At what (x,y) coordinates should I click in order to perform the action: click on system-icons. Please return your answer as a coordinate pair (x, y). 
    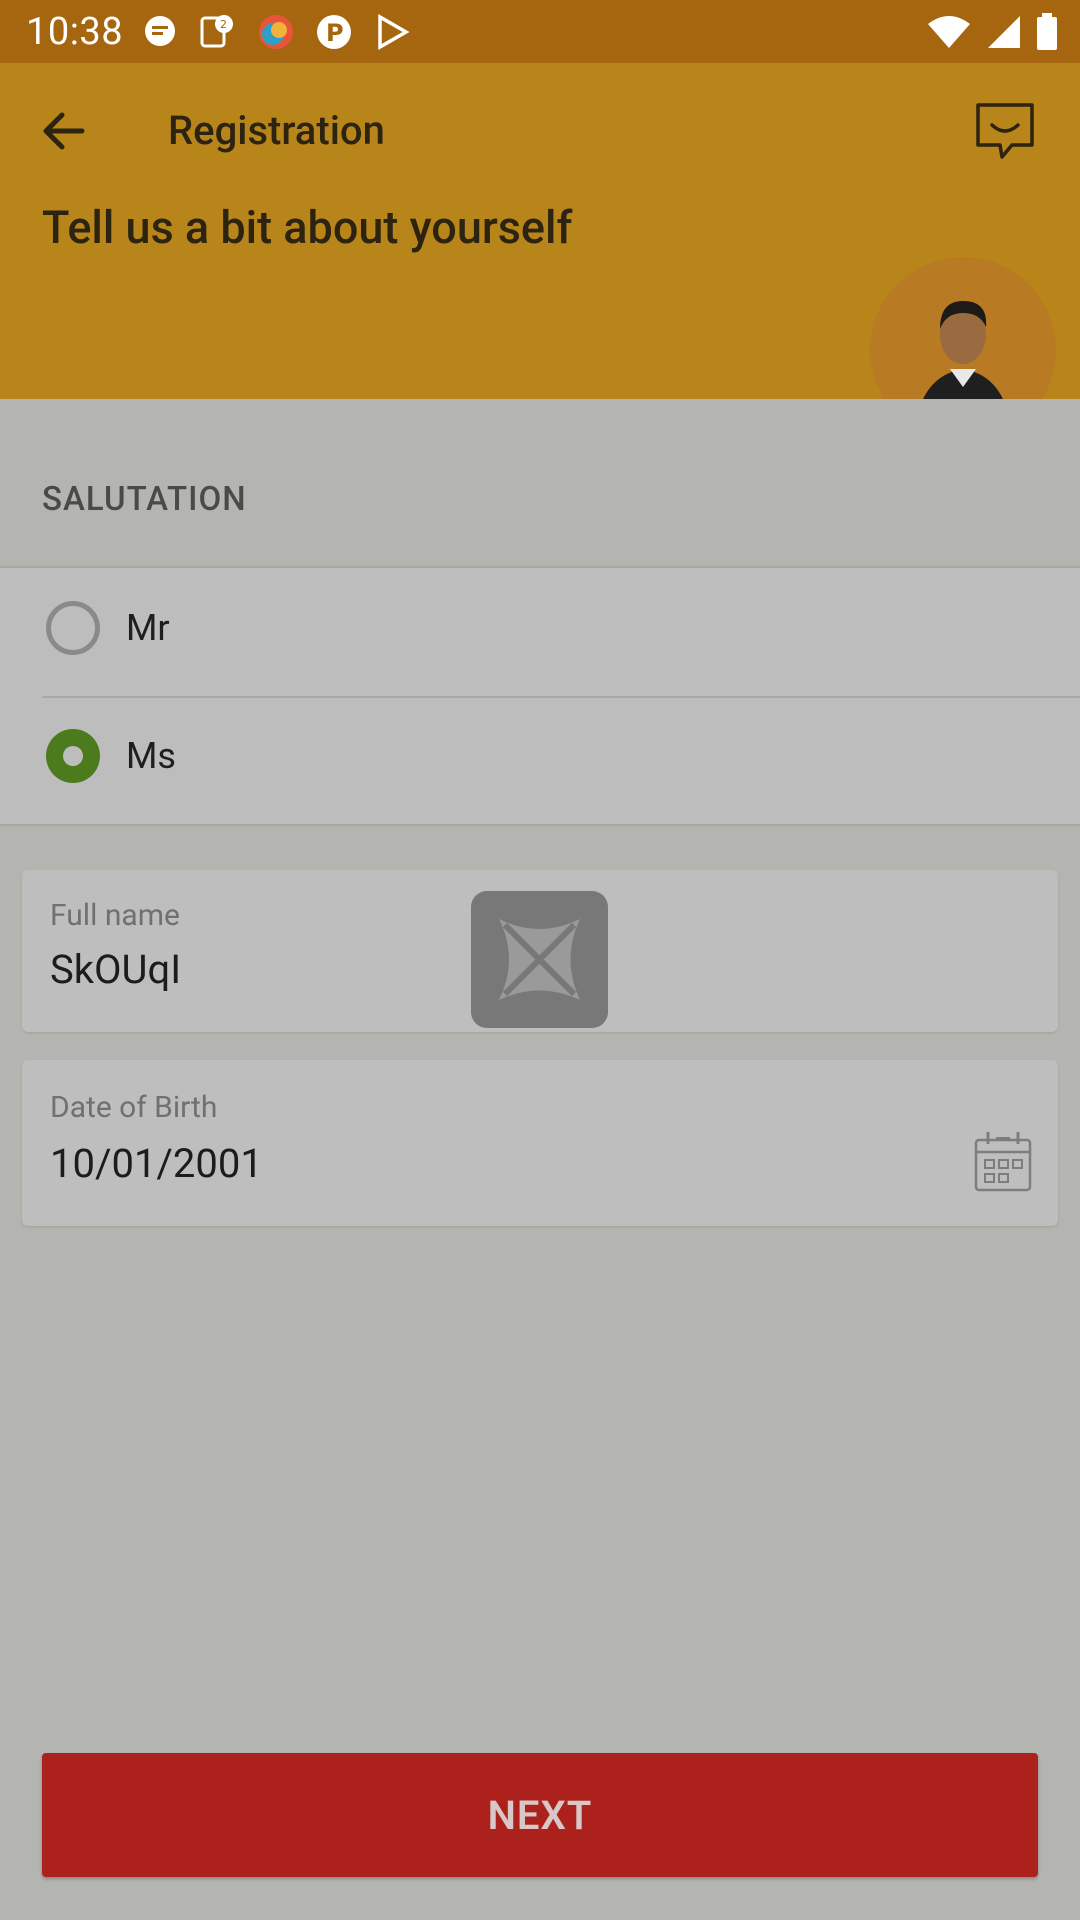
    Looking at the image, I should click on (992, 32).